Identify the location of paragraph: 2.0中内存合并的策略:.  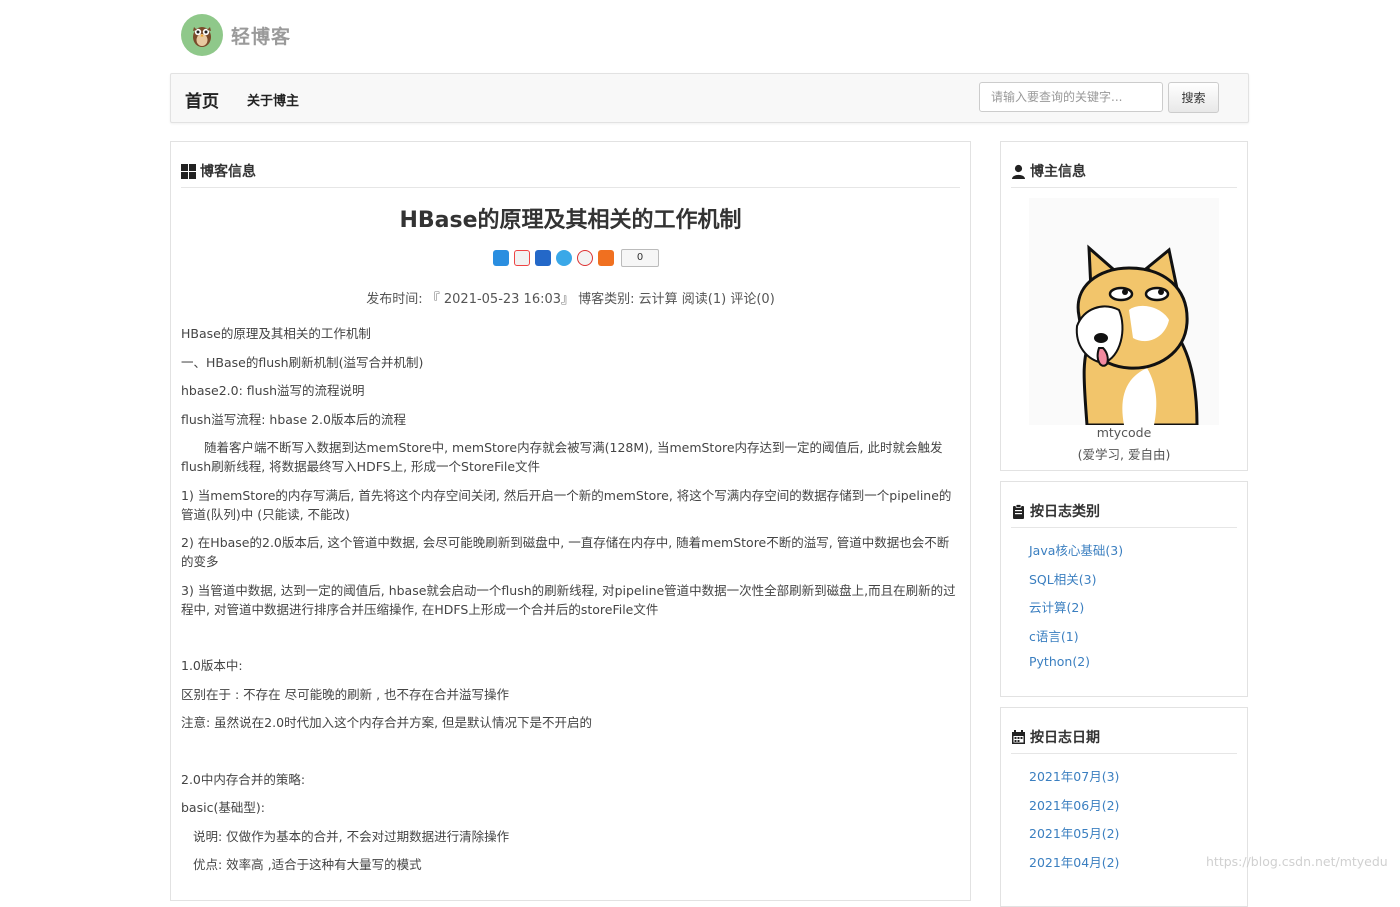
(243, 779).